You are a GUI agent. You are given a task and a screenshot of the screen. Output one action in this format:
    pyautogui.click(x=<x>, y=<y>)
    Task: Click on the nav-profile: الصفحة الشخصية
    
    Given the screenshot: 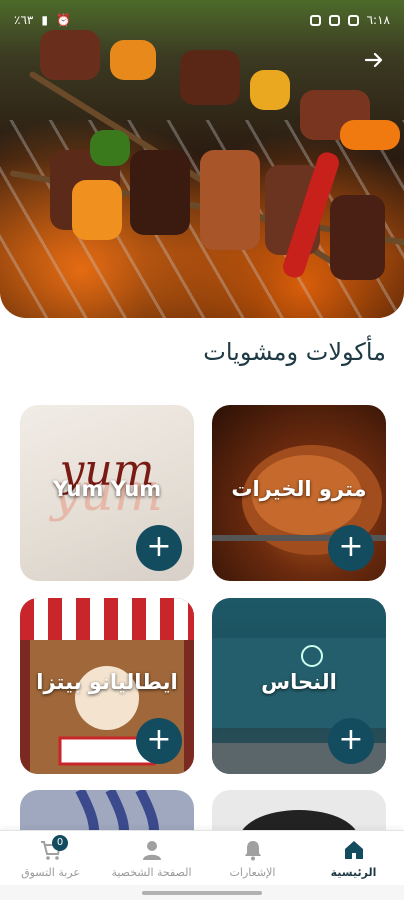 What is the action you would take?
    pyautogui.click(x=151, y=858)
    